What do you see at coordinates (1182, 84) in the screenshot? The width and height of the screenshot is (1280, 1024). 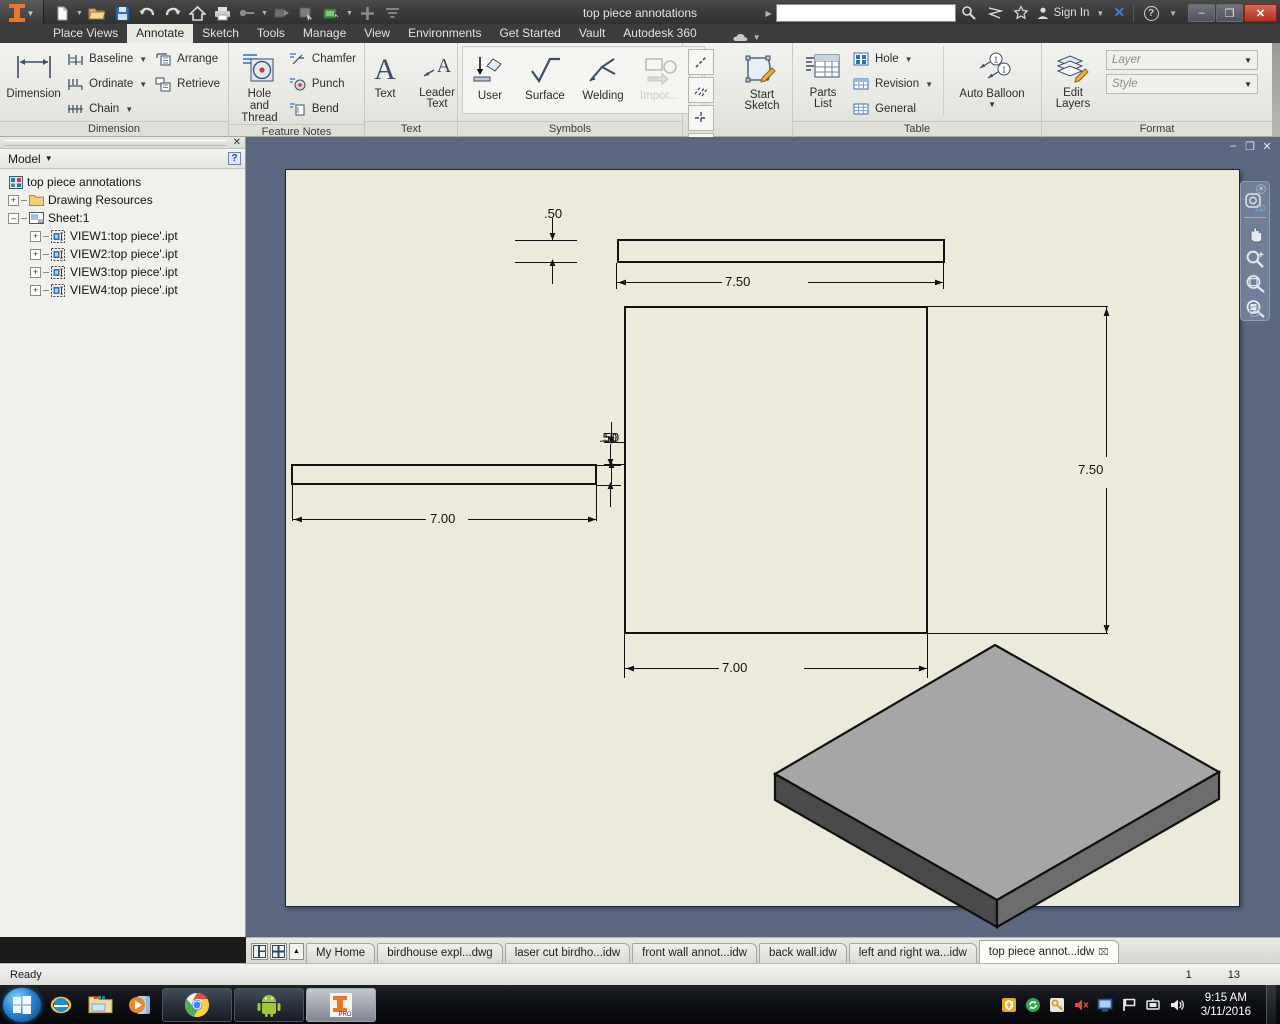 I see `style-combo: Style ▼` at bounding box center [1182, 84].